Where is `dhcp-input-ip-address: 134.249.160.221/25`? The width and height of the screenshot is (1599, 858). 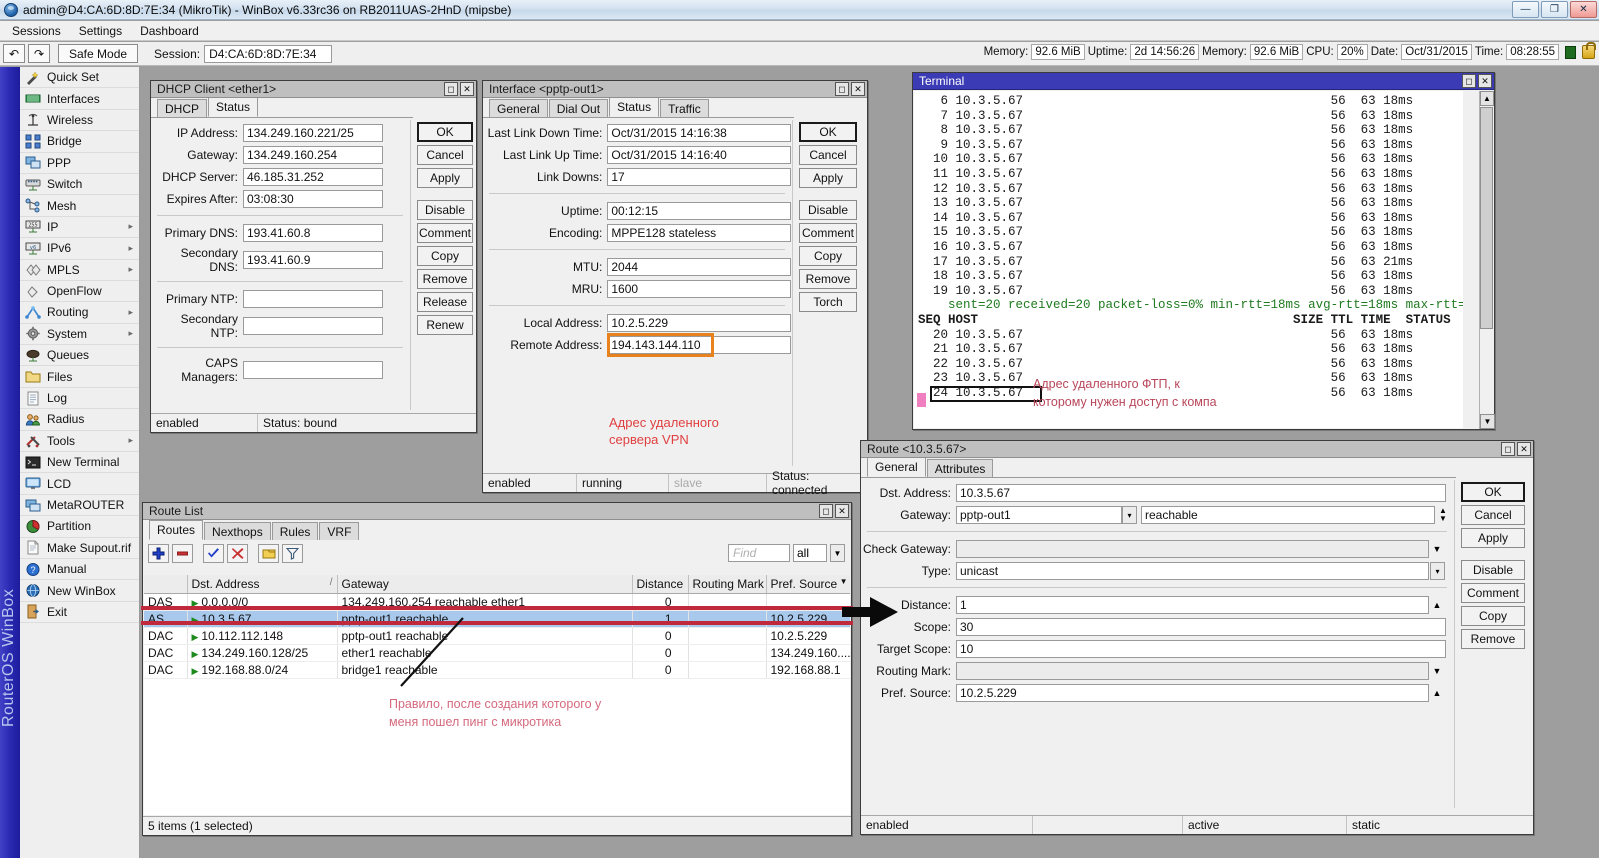 dhcp-input-ip-address: 134.249.160.221/25 is located at coordinates (313, 133).